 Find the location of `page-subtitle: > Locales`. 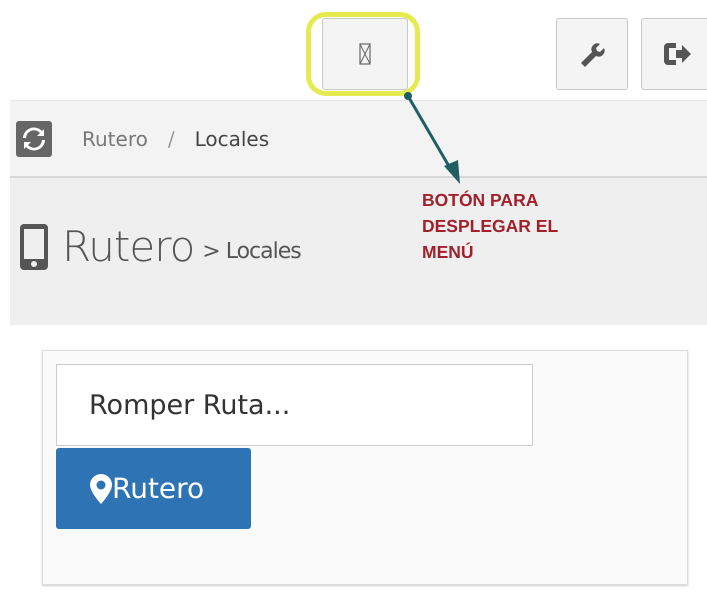

page-subtitle: > Locales is located at coordinates (251, 251).